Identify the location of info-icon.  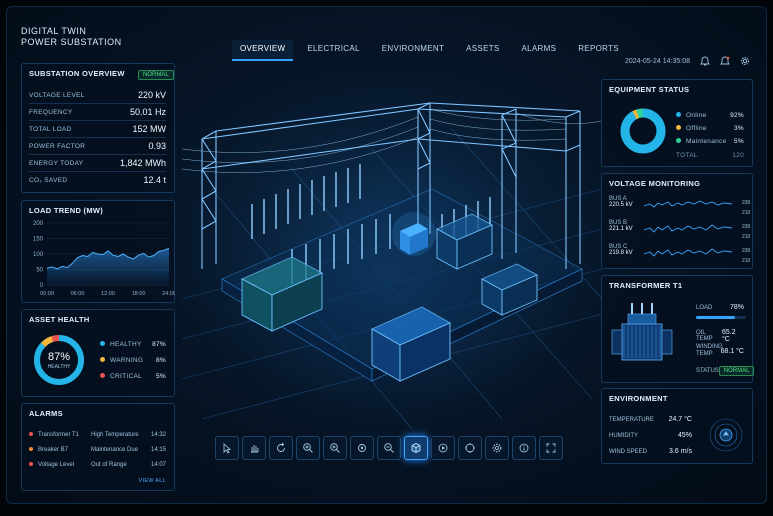
(524, 448).